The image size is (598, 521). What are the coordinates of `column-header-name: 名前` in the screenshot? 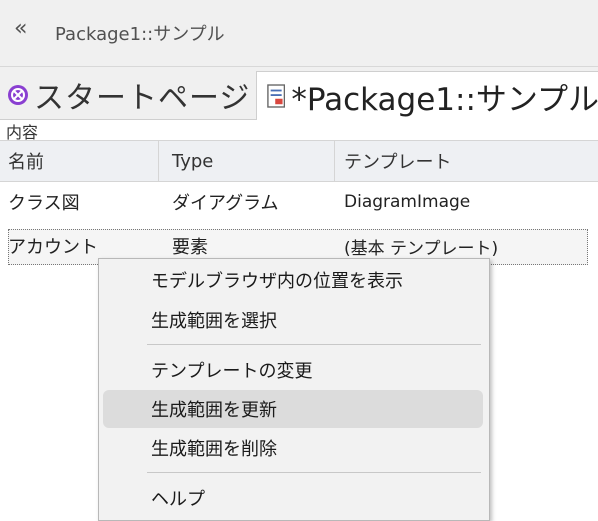 It's located at (83, 161).